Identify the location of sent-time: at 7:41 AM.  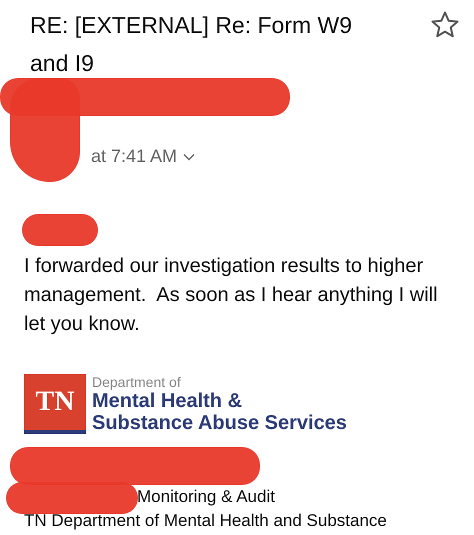
(134, 156).